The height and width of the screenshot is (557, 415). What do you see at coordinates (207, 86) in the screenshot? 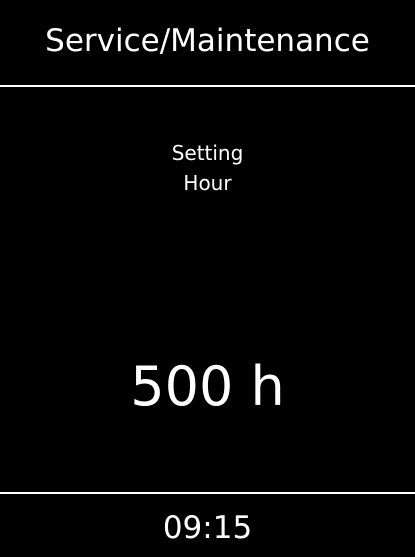
I see `header-divider` at bounding box center [207, 86].